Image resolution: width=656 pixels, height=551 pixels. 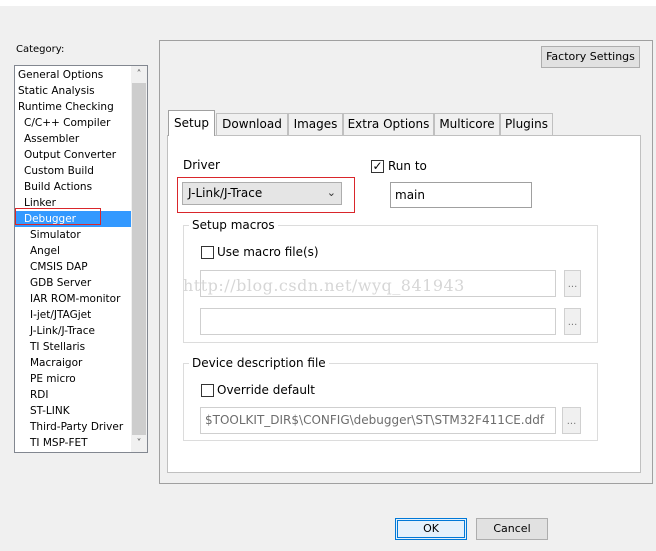 I want to click on factory-settings-button: Factory Settings, so click(x=590, y=57).